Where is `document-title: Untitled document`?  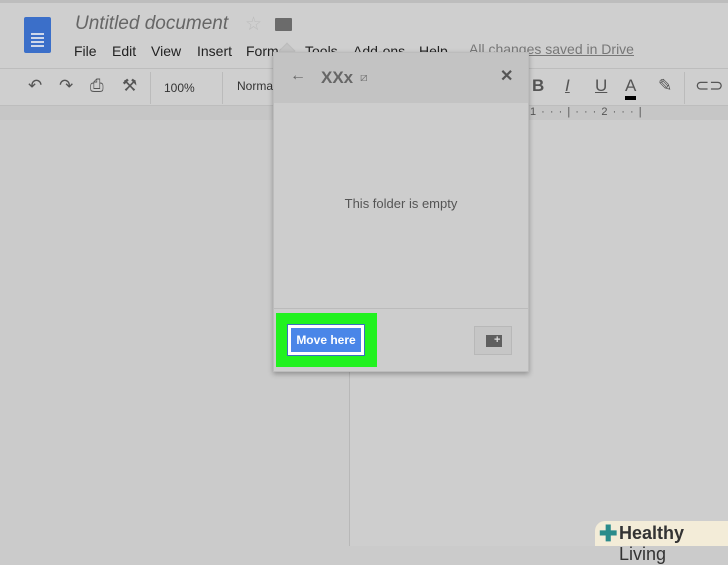
document-title: Untitled document is located at coordinates (151, 24).